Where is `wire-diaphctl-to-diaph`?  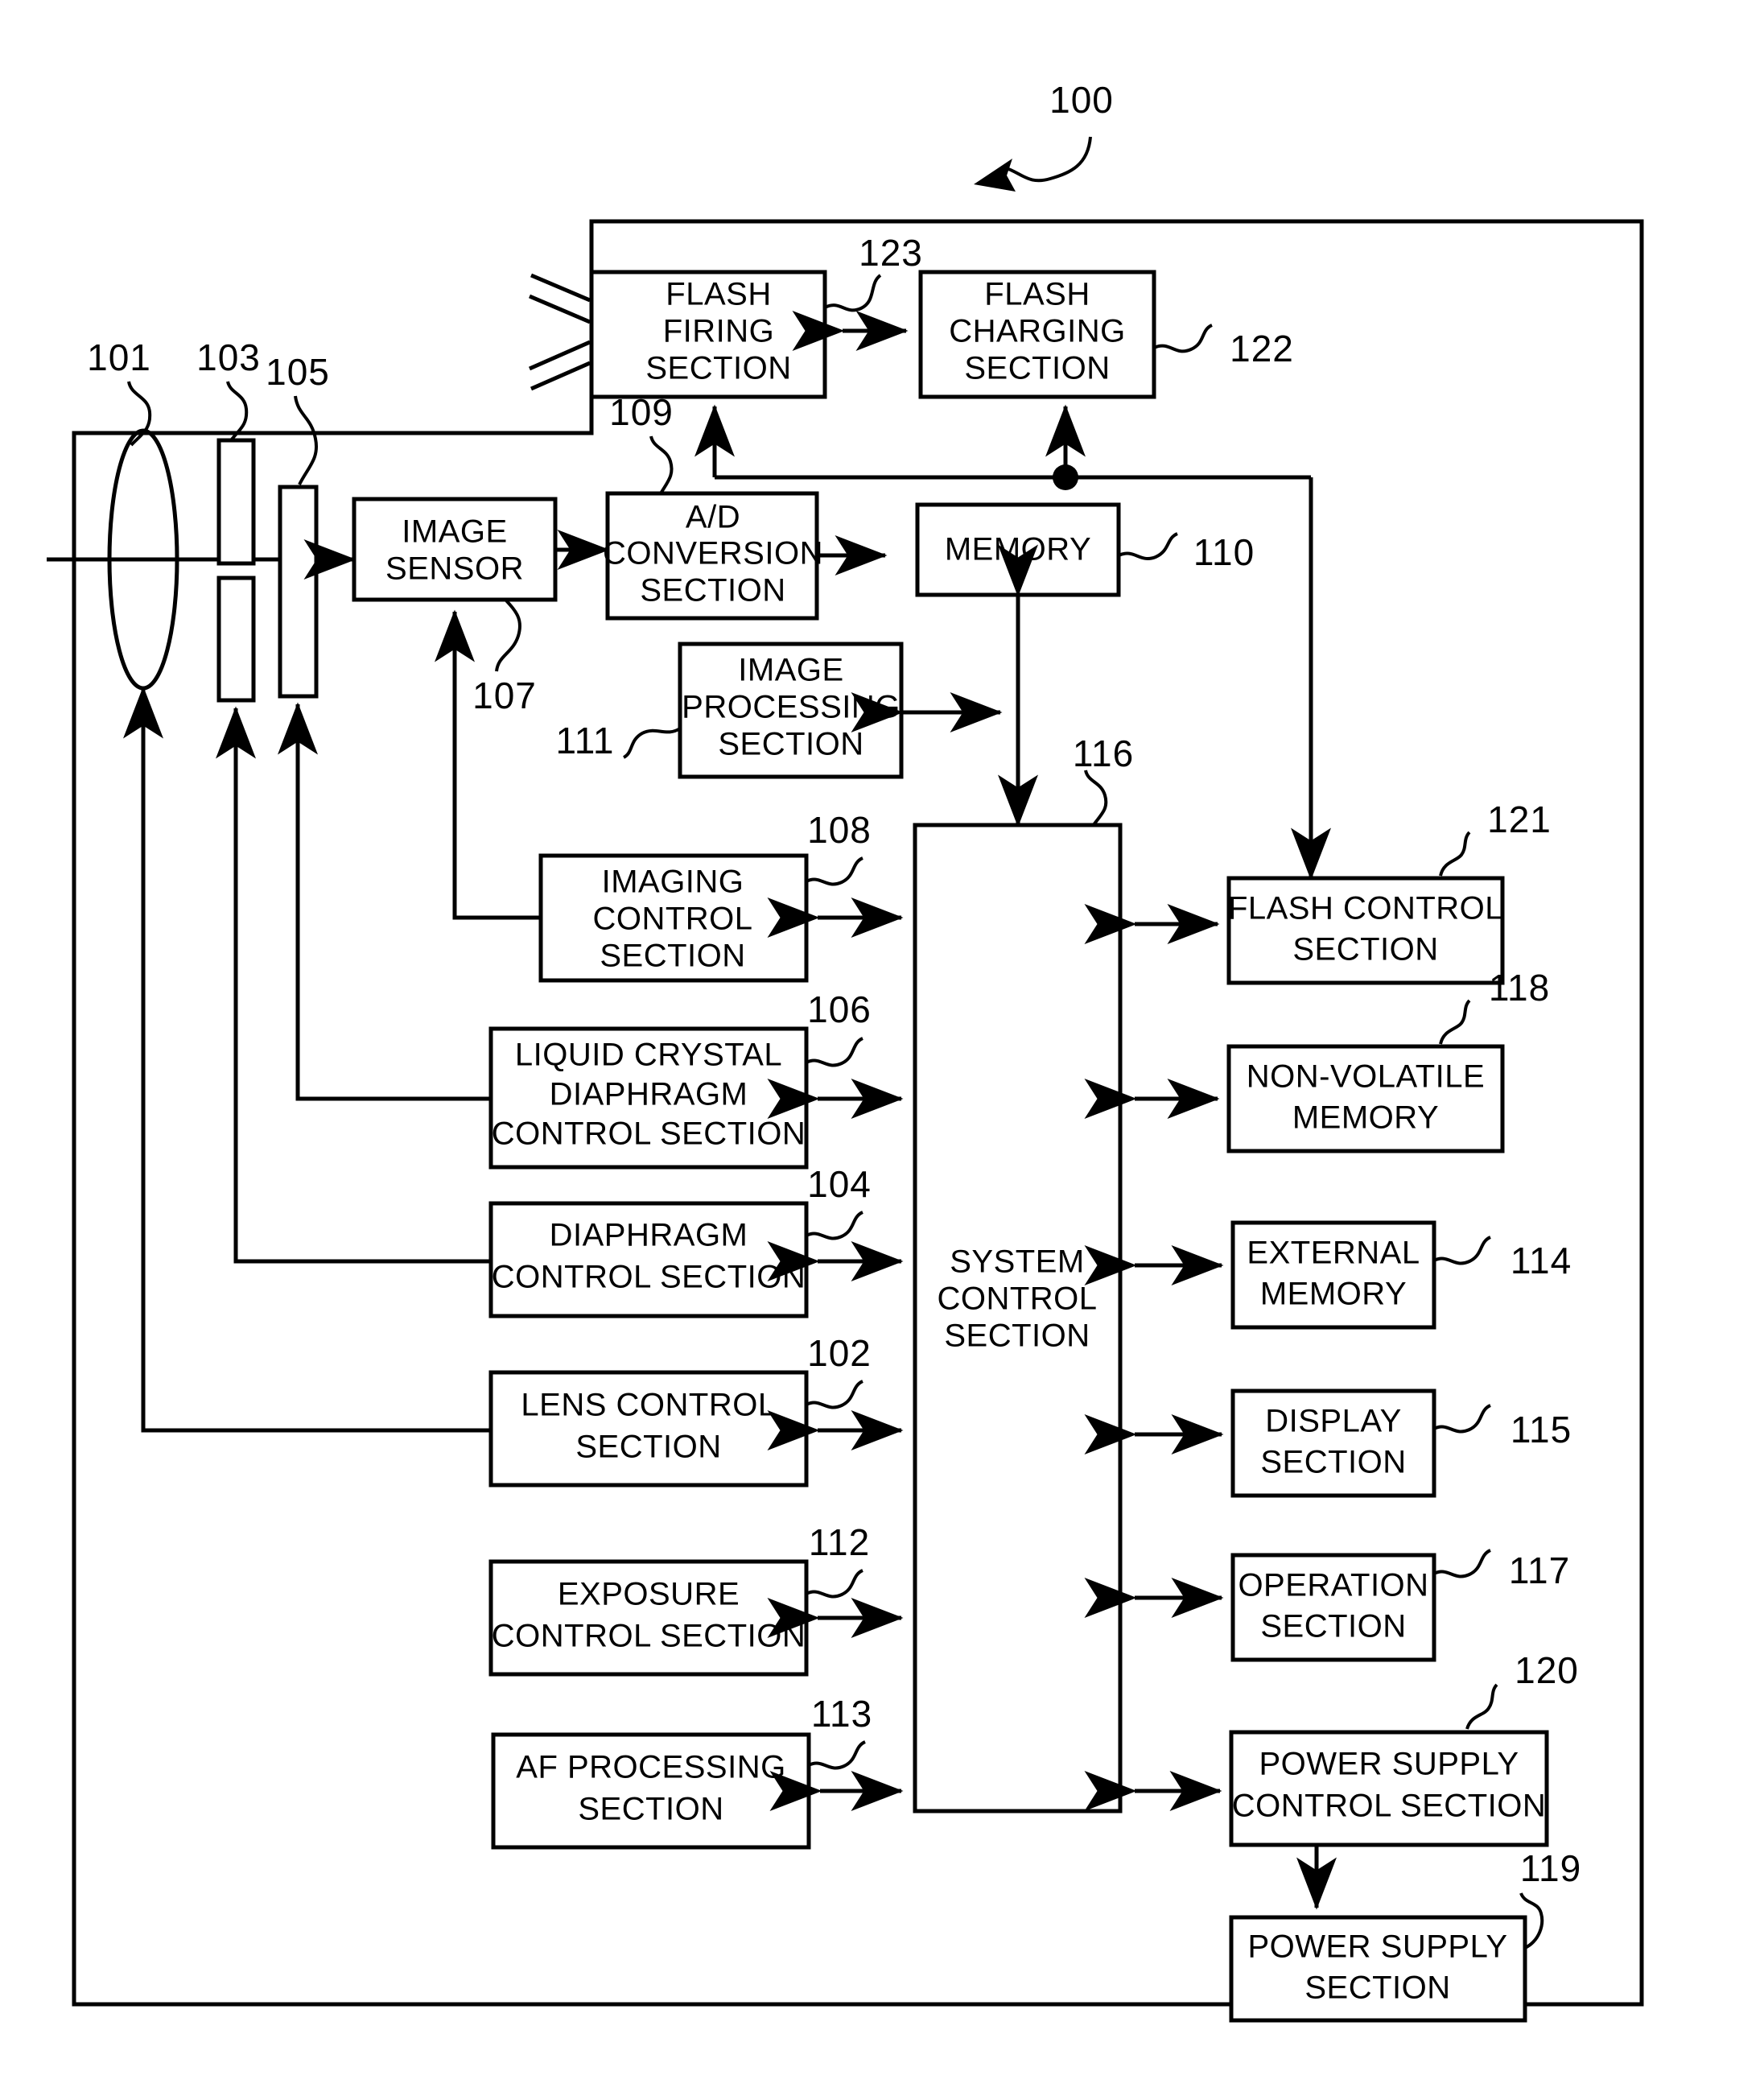
wire-diaphctl-to-diaph is located at coordinates (362, 996).